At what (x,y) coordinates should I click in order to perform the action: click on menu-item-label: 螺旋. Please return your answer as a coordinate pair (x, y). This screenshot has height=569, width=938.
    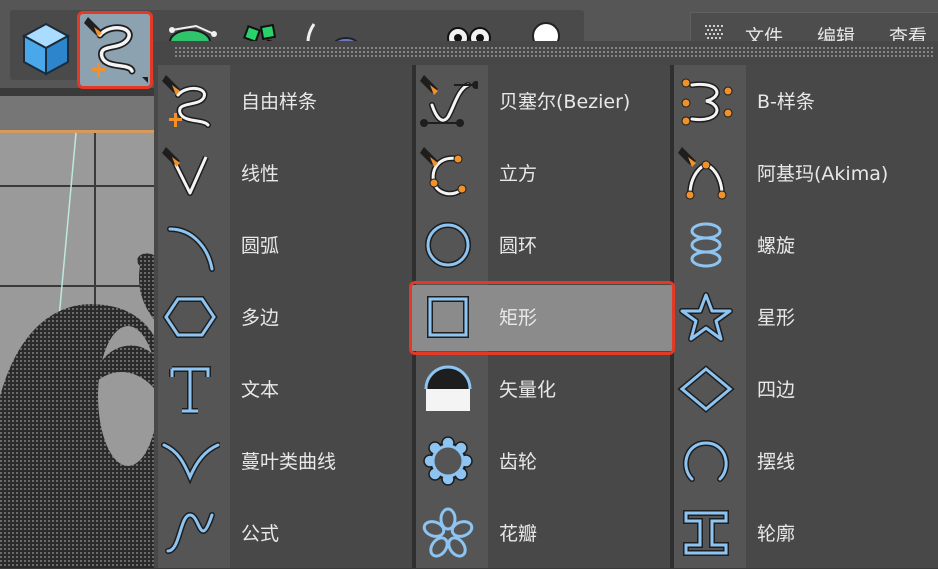
    Looking at the image, I should click on (776, 246).